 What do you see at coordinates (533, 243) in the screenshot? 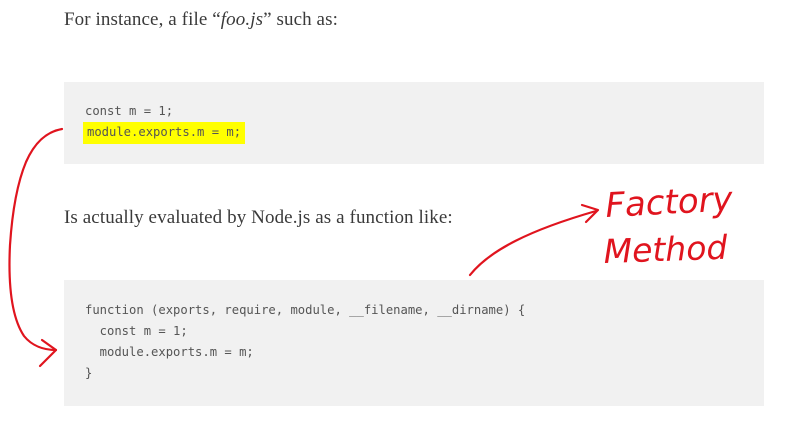
I see `pointer-arrow-line` at bounding box center [533, 243].